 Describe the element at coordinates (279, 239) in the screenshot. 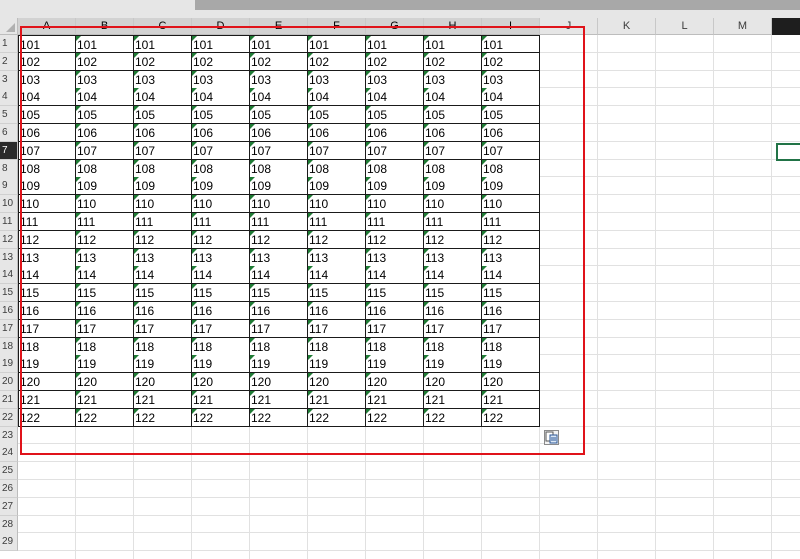

I see `cell-e12: 112` at that location.